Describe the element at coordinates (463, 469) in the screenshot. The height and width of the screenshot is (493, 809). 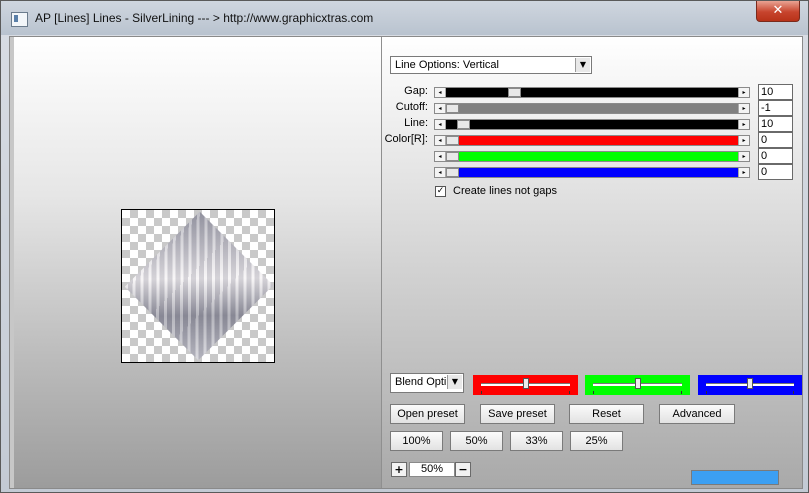
I see `zoom-out-button: −` at that location.